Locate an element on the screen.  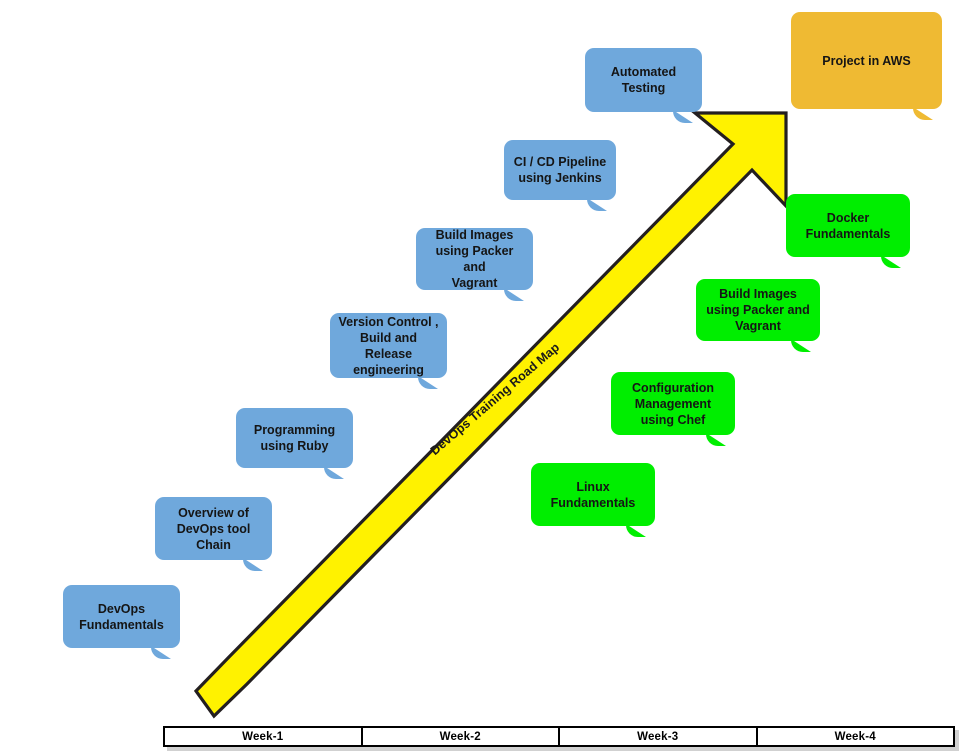
milestone-label: Project in AWS is located at coordinates (866, 60).